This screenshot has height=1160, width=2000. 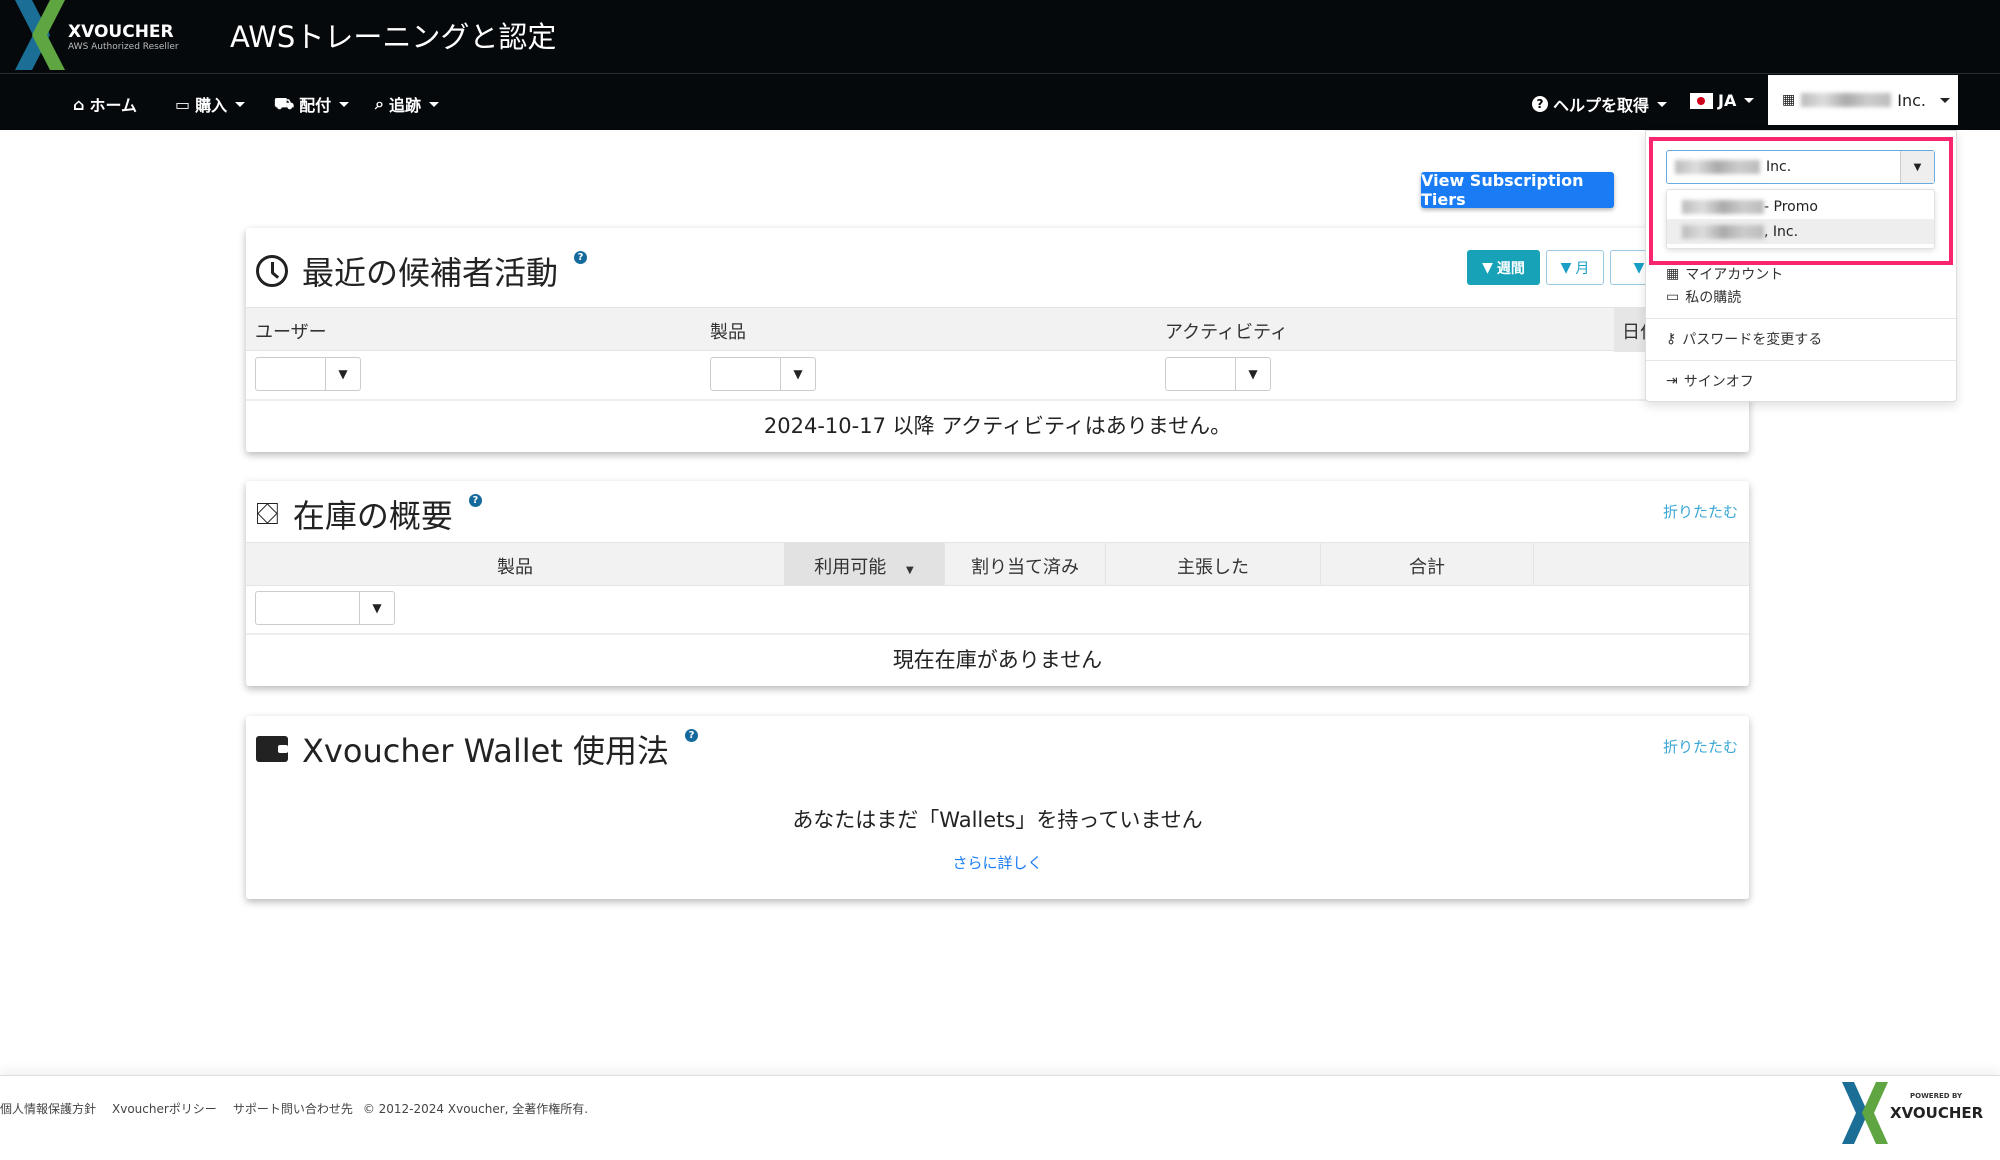 I want to click on account-menu-toggle: ▦ Inc., so click(x=1863, y=100).